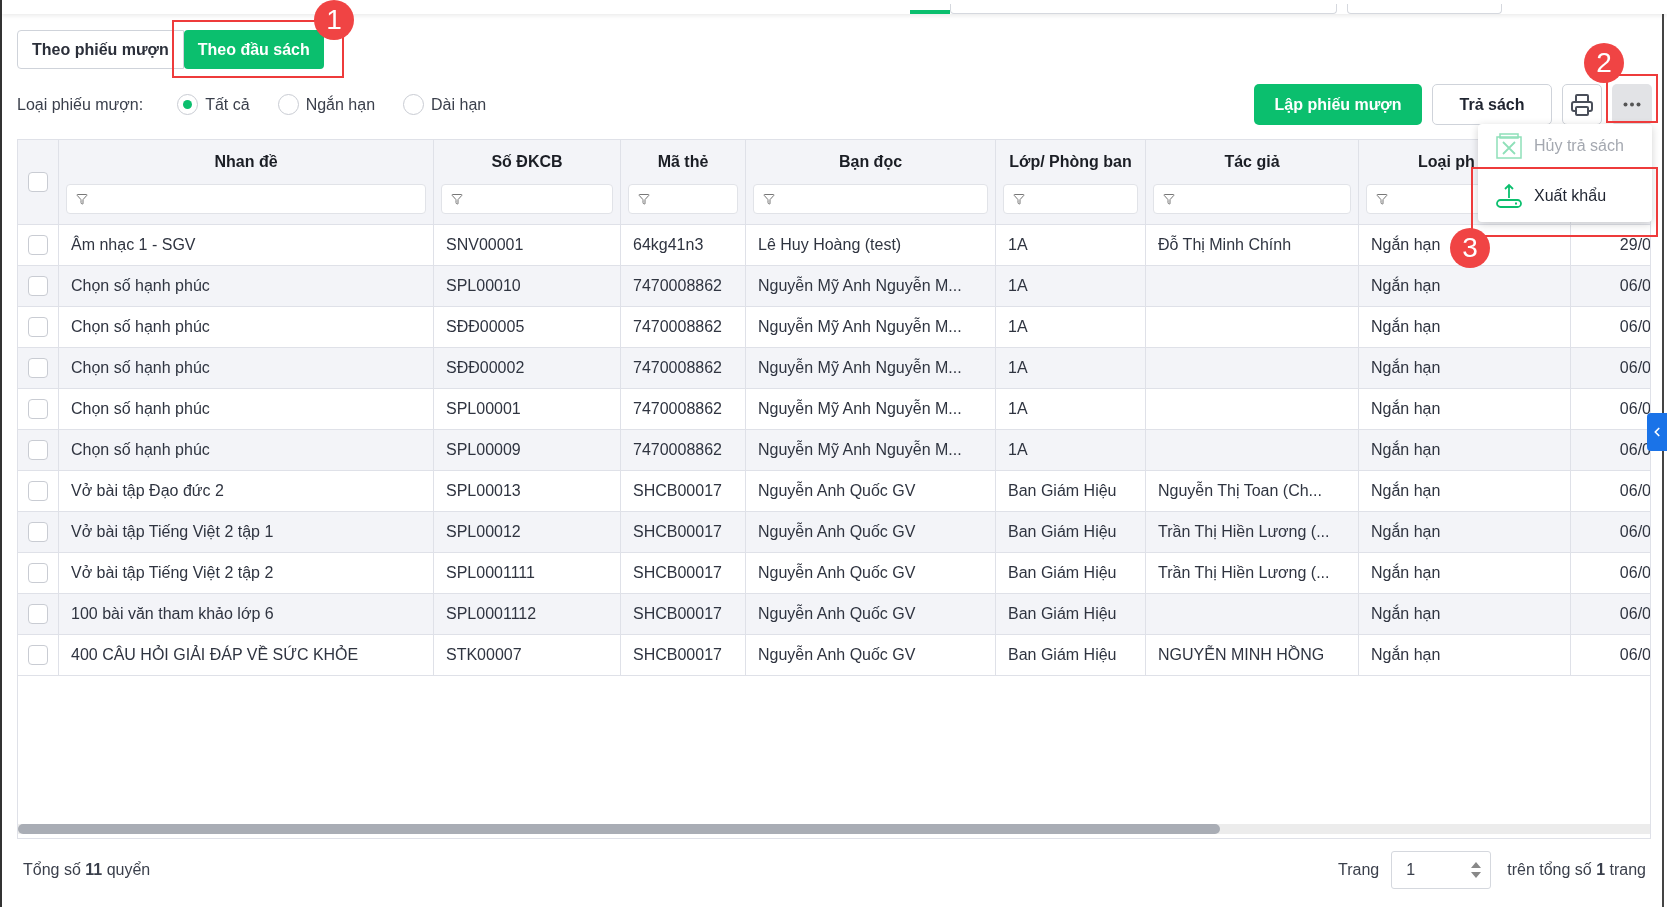  What do you see at coordinates (172, 573) in the screenshot?
I see `table-cell-text: Vở bài tập Tiếng Việt 2 tập 2` at bounding box center [172, 573].